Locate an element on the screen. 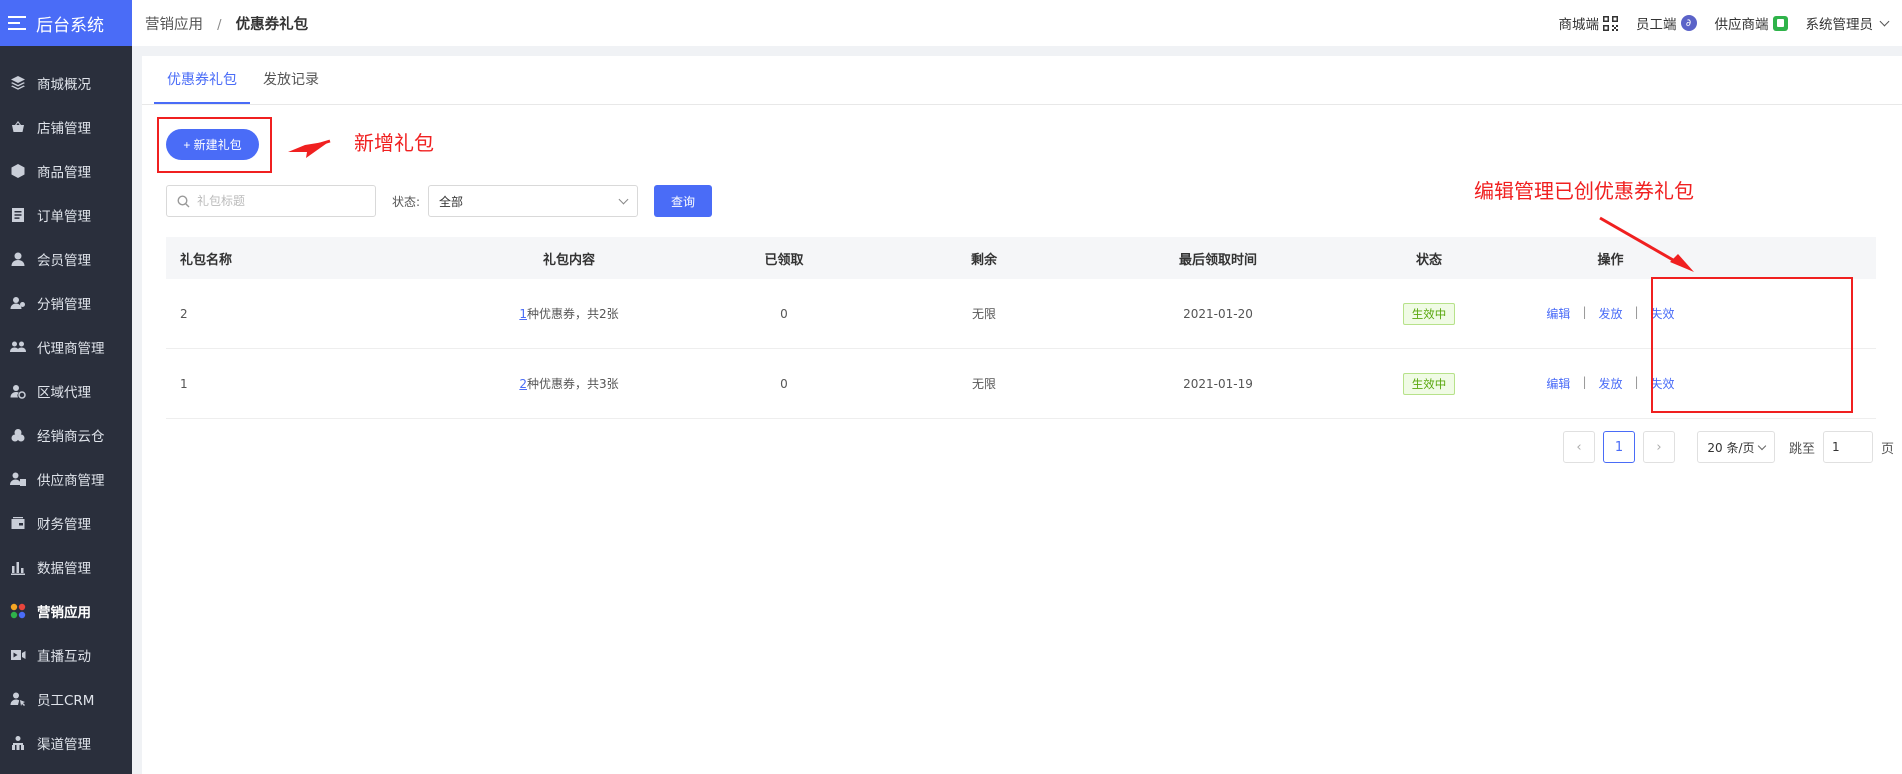 Image resolution: width=1902 pixels, height=774 pixels. sidebar-item-distribution: 分销管理 is located at coordinates (66, 303).